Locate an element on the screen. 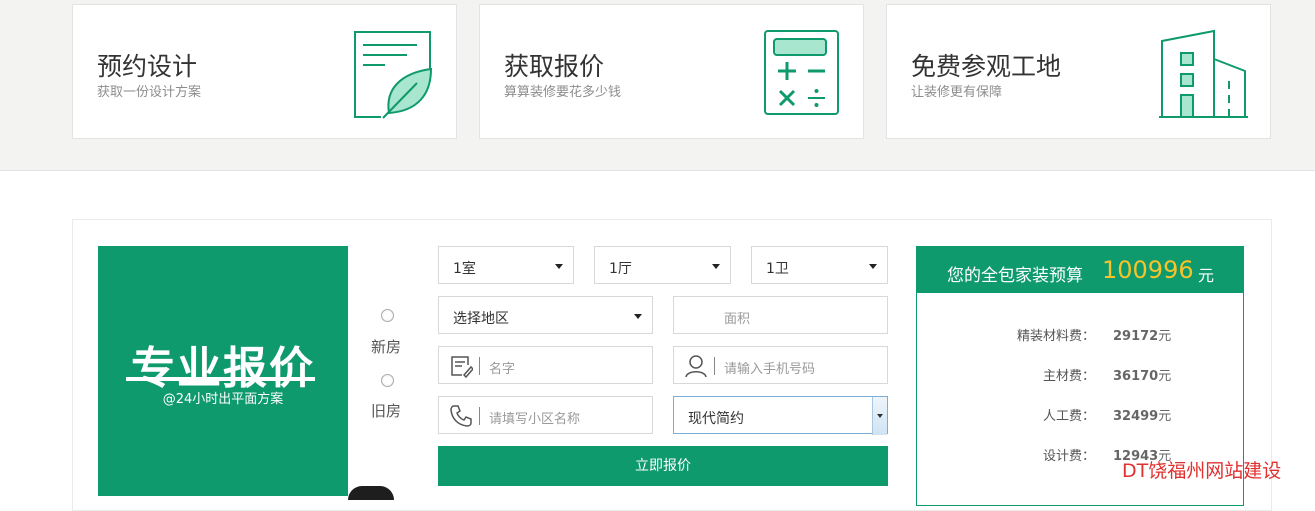 The height and width of the screenshot is (511, 1315). watermark-text: DT饶福州网站建设 is located at coordinates (1202, 471).